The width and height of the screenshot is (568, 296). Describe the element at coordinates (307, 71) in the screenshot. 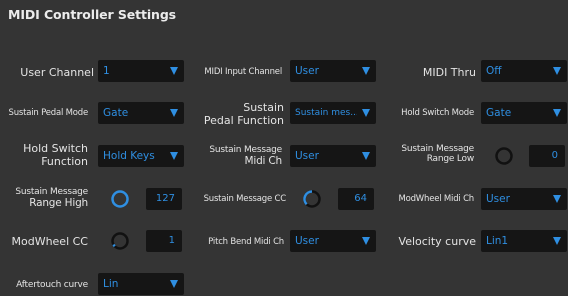

I see `midi-input-channel-value: User` at that location.